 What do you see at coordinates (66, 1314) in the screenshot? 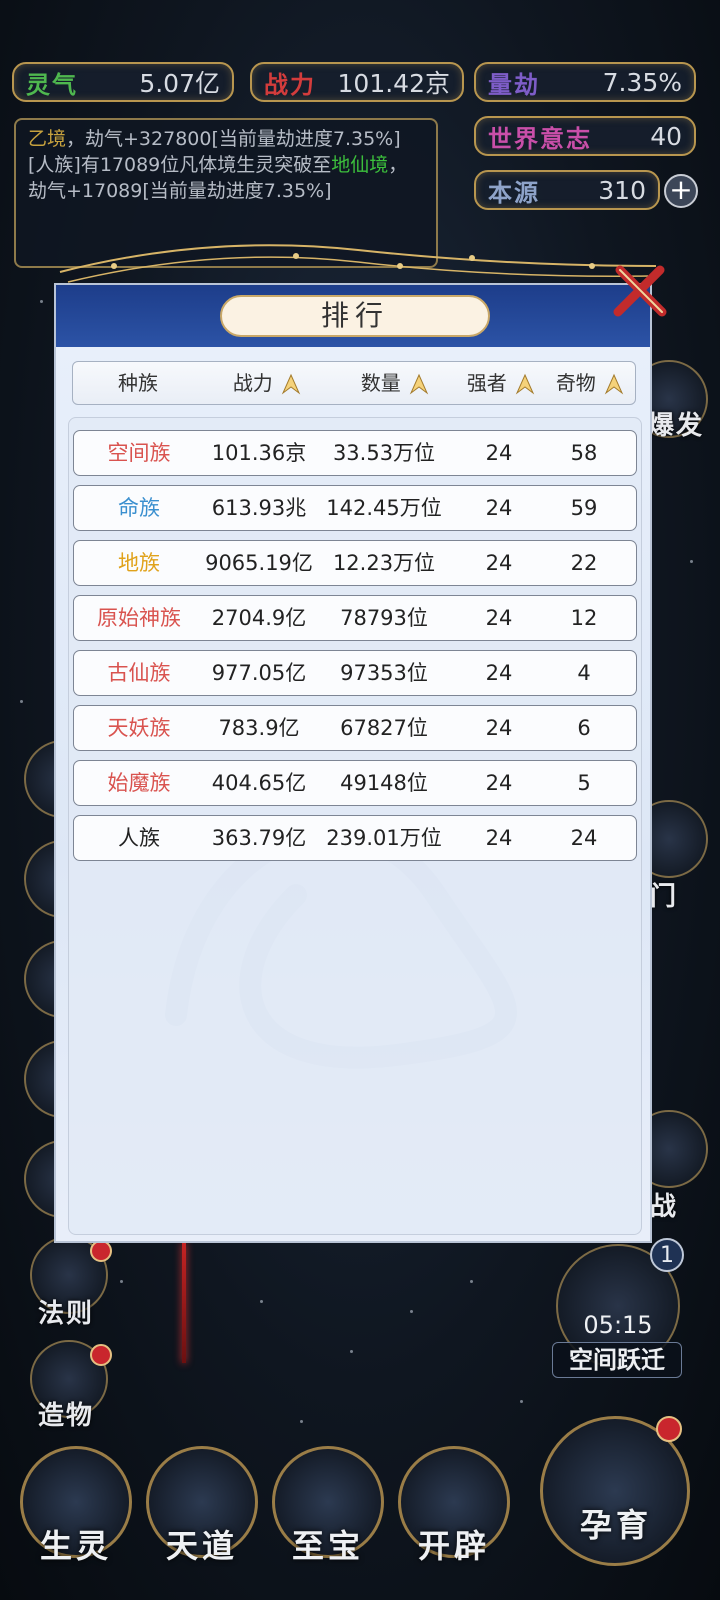
I see `law-label: 法则` at bounding box center [66, 1314].